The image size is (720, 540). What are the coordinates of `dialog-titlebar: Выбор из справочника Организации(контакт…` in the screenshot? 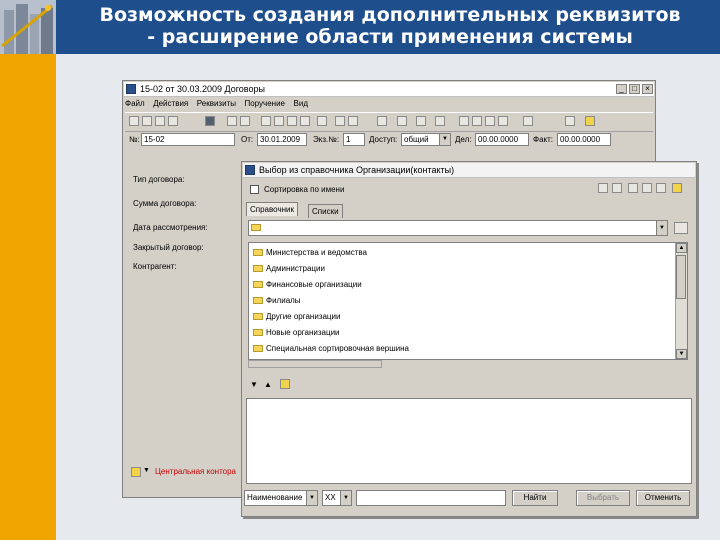 It's located at (469, 170).